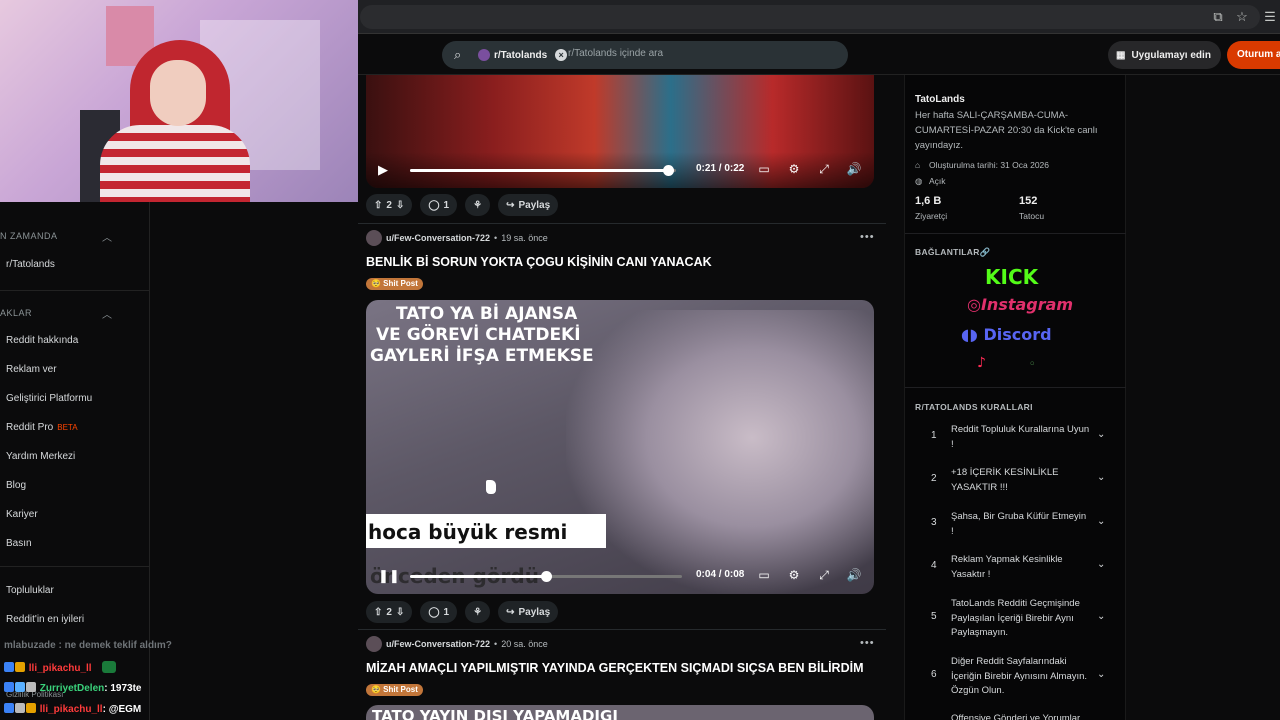 The image size is (1280, 720). I want to click on sidebar-item-careers: Kariyer, so click(22, 514).